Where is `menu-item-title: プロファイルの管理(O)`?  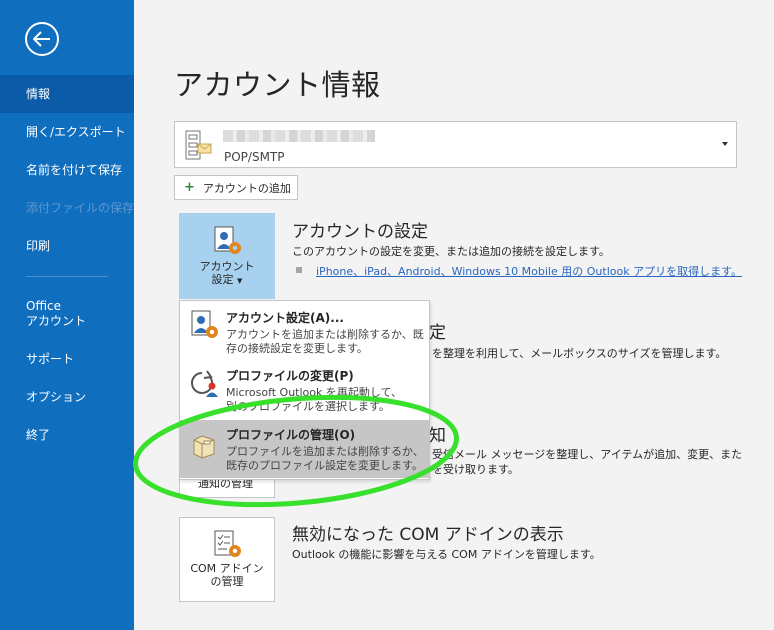
menu-item-title: プロファイルの管理(O) is located at coordinates (291, 435).